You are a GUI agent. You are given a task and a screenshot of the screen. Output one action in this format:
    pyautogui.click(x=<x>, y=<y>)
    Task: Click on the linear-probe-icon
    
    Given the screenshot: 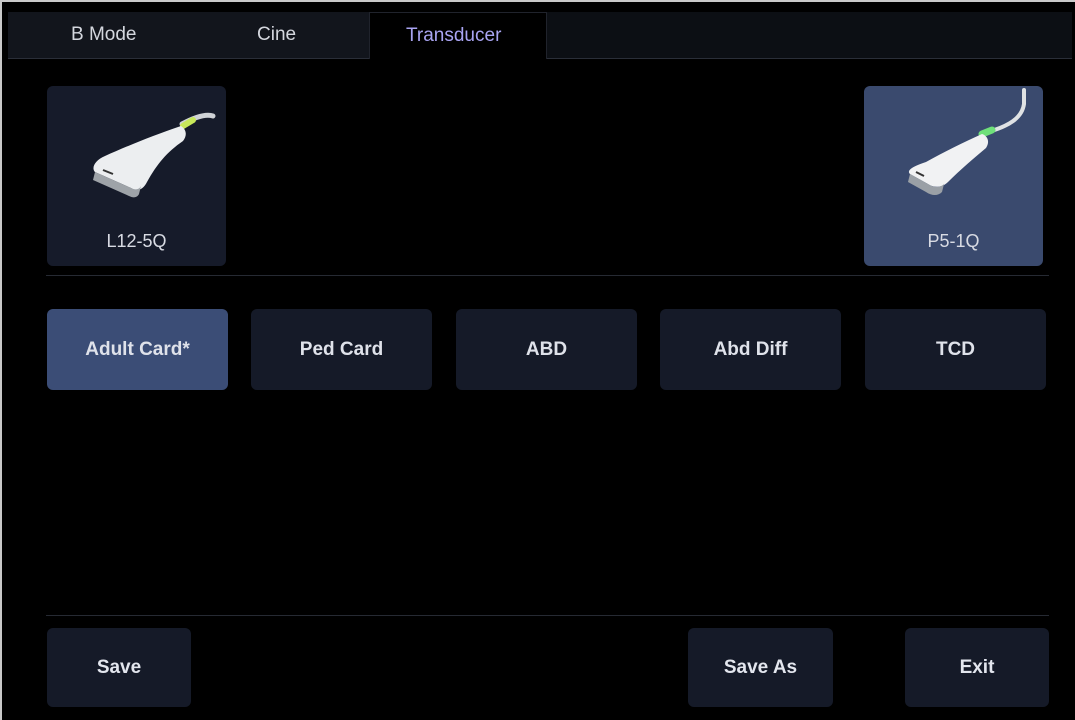 What is the action you would take?
    pyautogui.click(x=154, y=155)
    